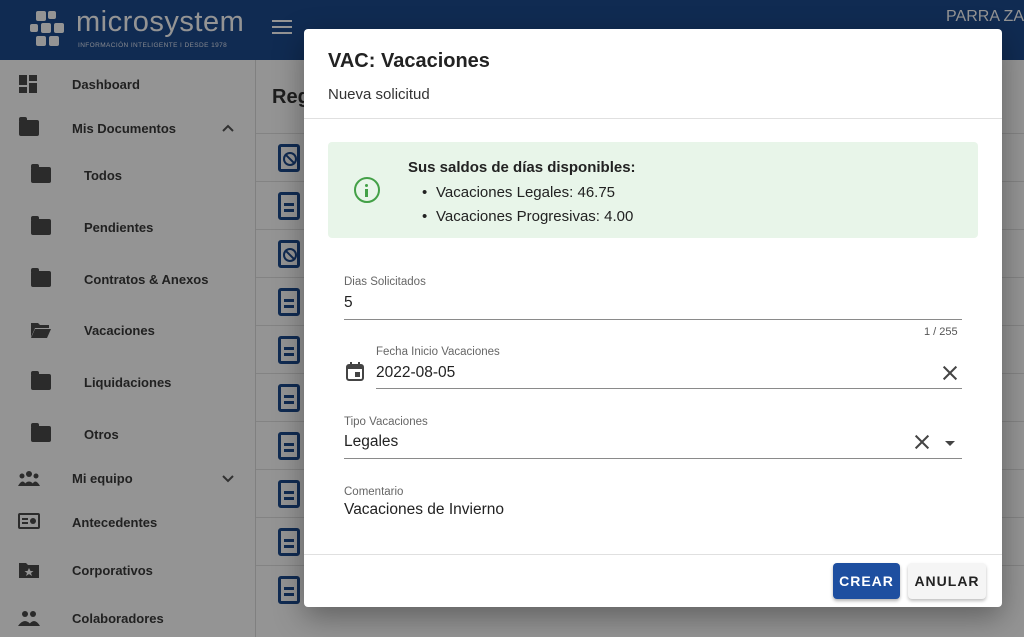  Describe the element at coordinates (386, 422) in the screenshot. I see `tipo-label: Tipo Vacaciones` at that location.